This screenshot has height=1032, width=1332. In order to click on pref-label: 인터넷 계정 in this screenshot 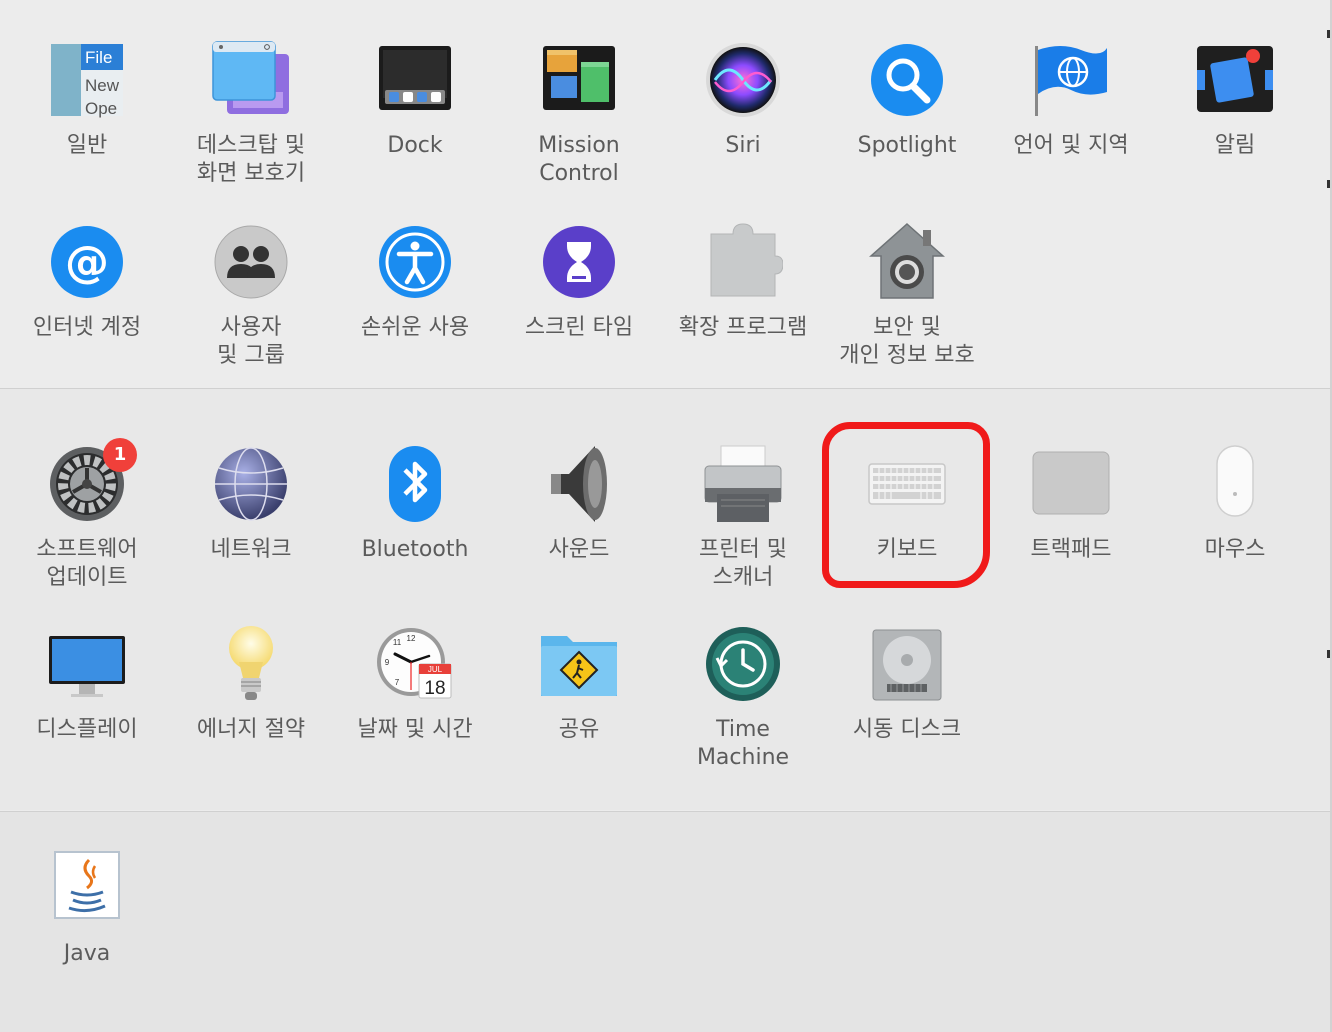, I will do `click(87, 327)`.